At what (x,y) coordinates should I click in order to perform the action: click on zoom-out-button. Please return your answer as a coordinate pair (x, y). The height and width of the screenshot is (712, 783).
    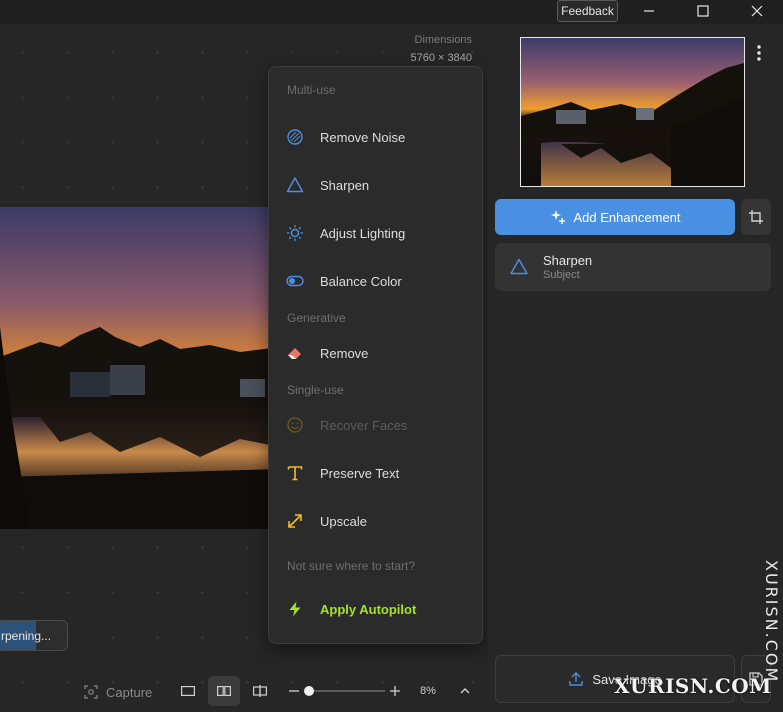
    Looking at the image, I should click on (294, 691).